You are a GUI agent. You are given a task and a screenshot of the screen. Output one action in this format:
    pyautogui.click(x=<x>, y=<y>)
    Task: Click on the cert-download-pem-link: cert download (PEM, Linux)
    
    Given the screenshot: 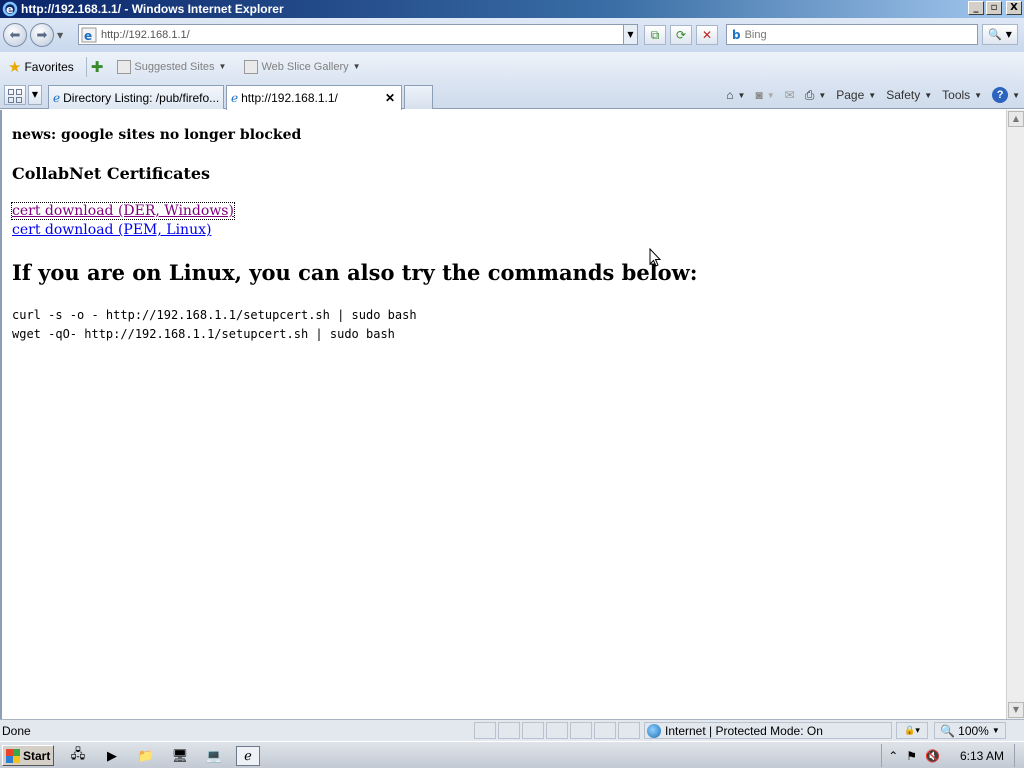 What is the action you would take?
    pyautogui.click(x=111, y=230)
    